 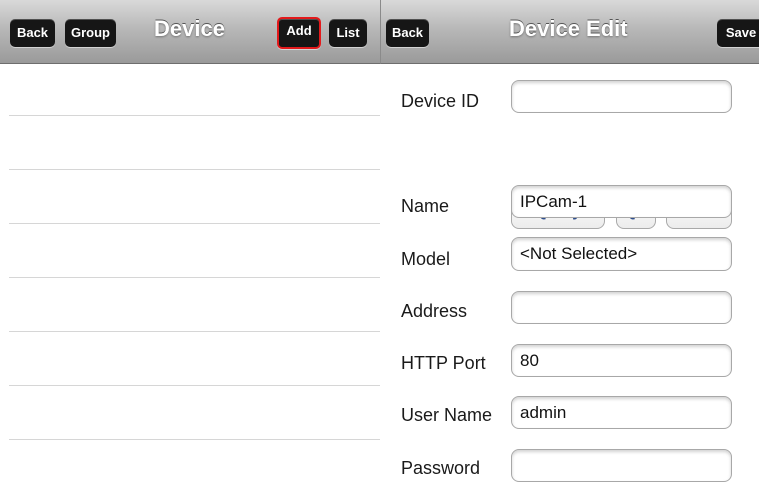 I want to click on device-id-label: Device ID, so click(x=440, y=101).